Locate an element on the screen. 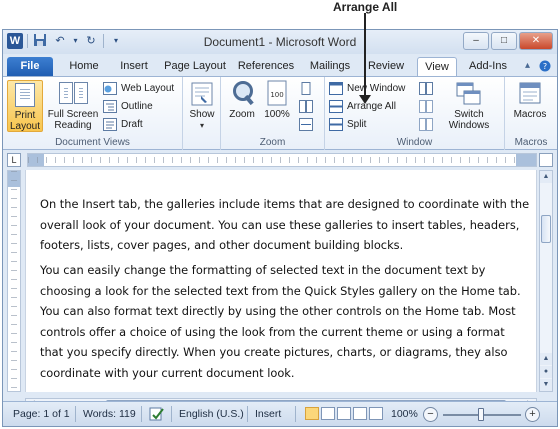  tab-page-layout: Page Layout is located at coordinates (195, 66).